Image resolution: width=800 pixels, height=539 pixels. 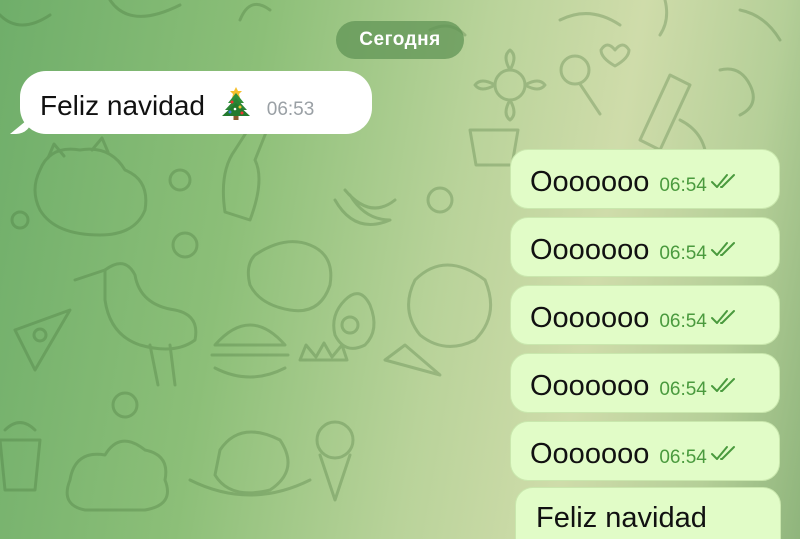 I want to click on incoming-message: Feliz navidad 06:53, so click(x=191, y=102).